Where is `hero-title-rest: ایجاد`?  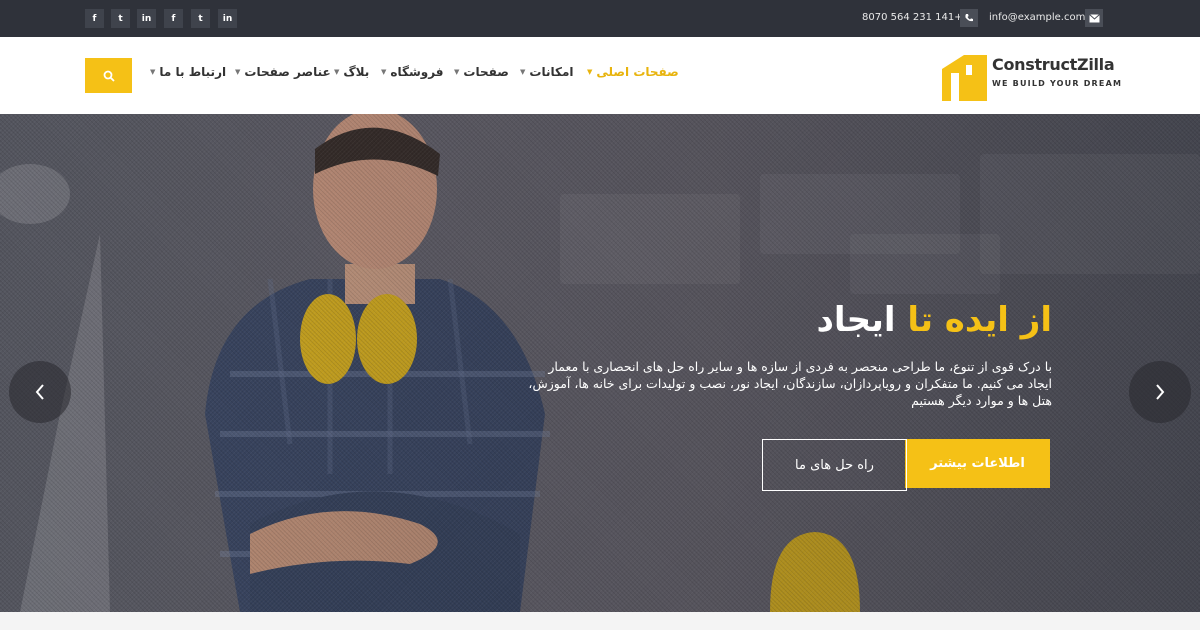
hero-title-rest: ایجاد is located at coordinates (856, 320).